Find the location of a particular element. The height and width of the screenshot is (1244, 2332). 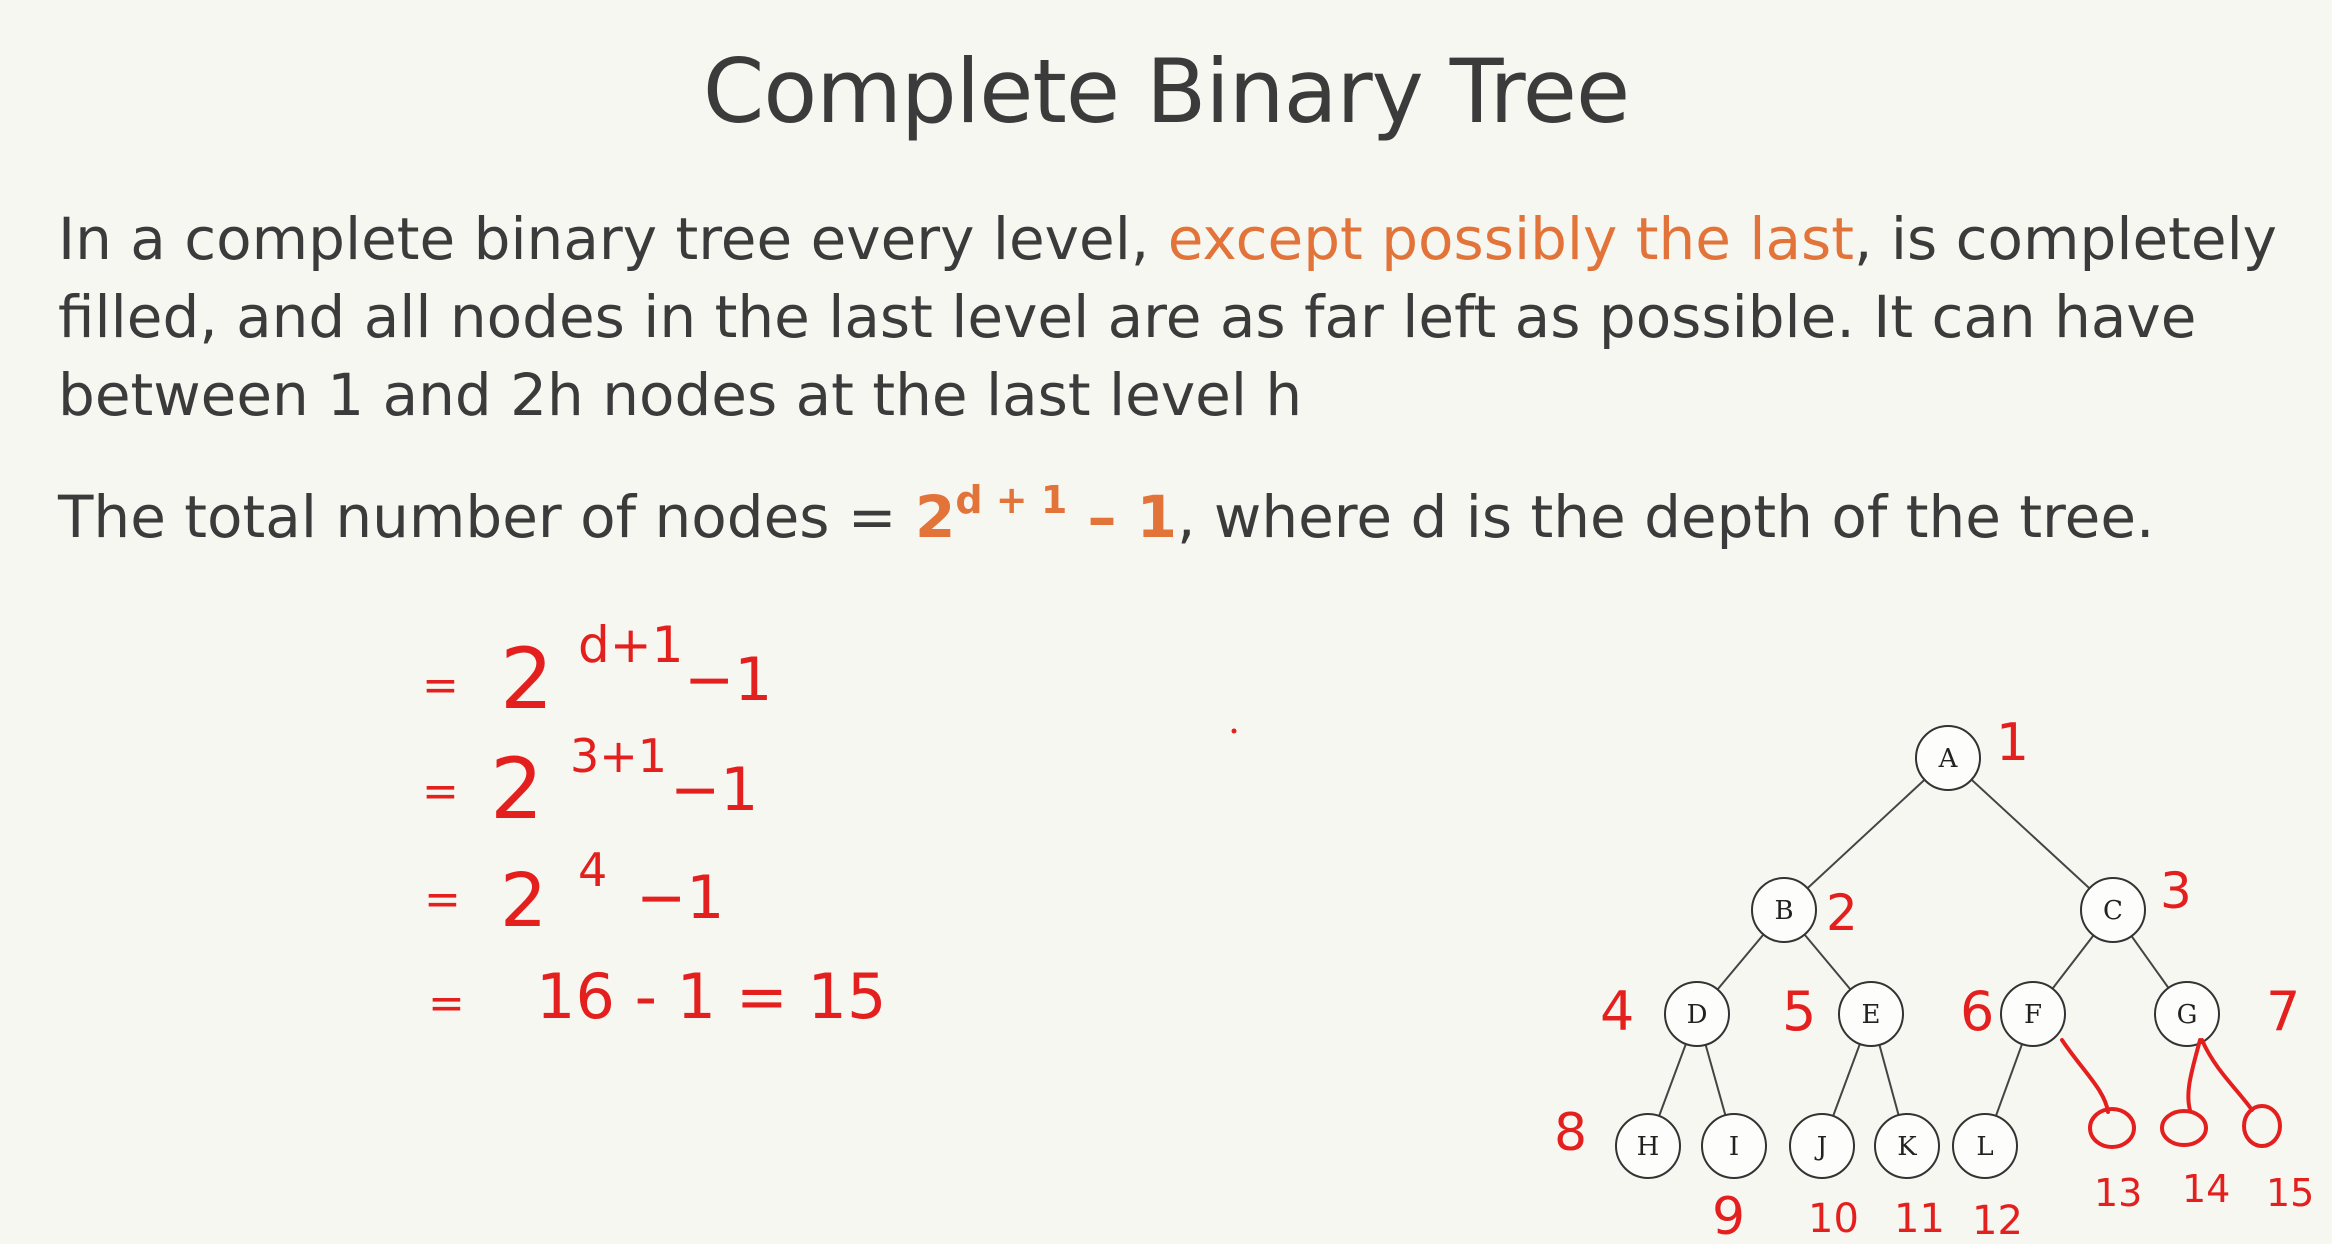

calc-line-4: = 16 - 1 = 15 is located at coordinates (657, 996).